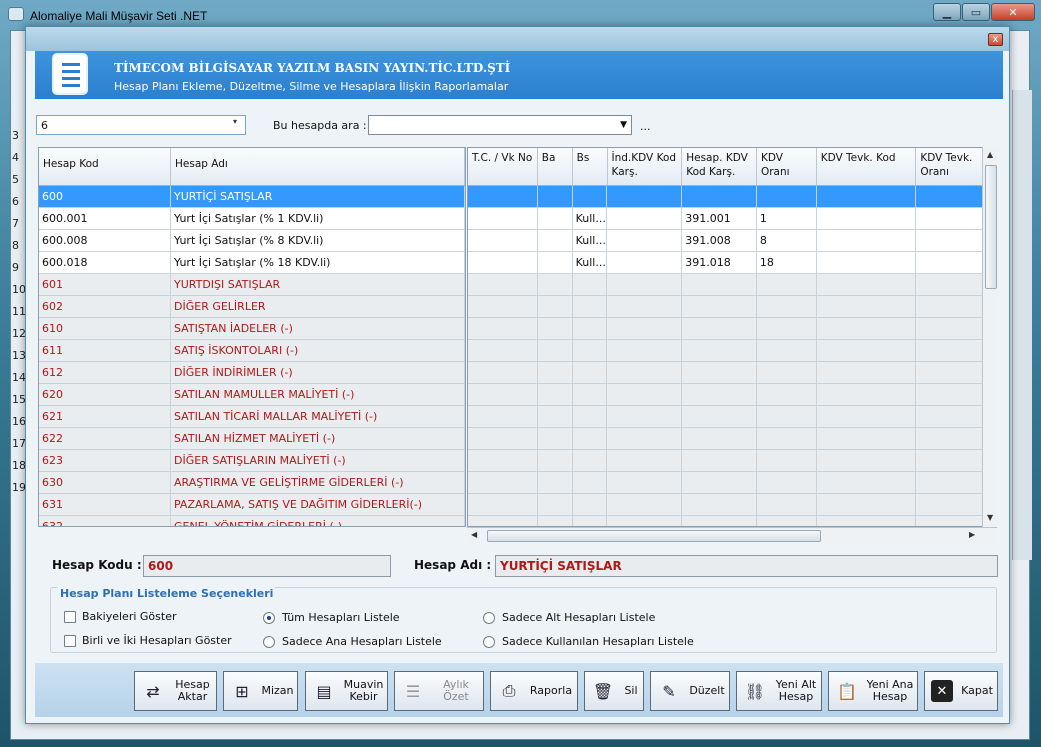 This screenshot has width=1041, height=747. What do you see at coordinates (1013, 12) in the screenshot?
I see `close-window-button: ✕` at bounding box center [1013, 12].